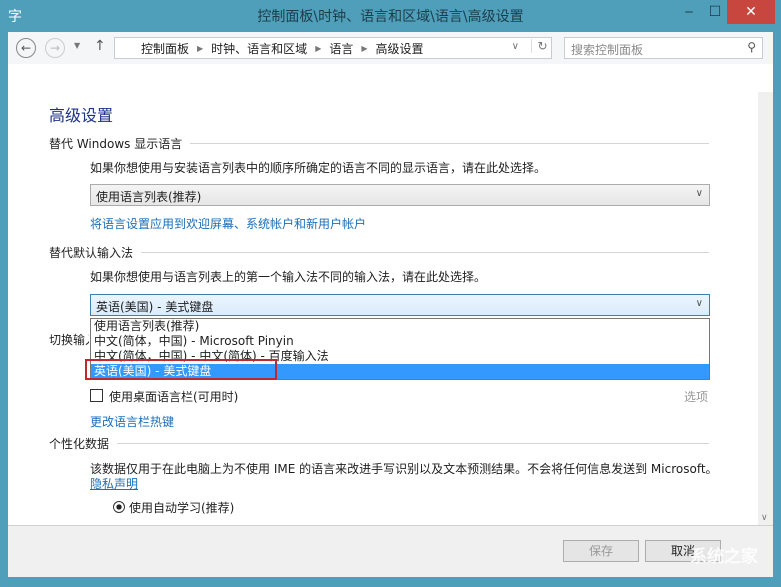  What do you see at coordinates (149, 197) in the screenshot?
I see `select-value: 使用语言列表(推荐)` at bounding box center [149, 197].